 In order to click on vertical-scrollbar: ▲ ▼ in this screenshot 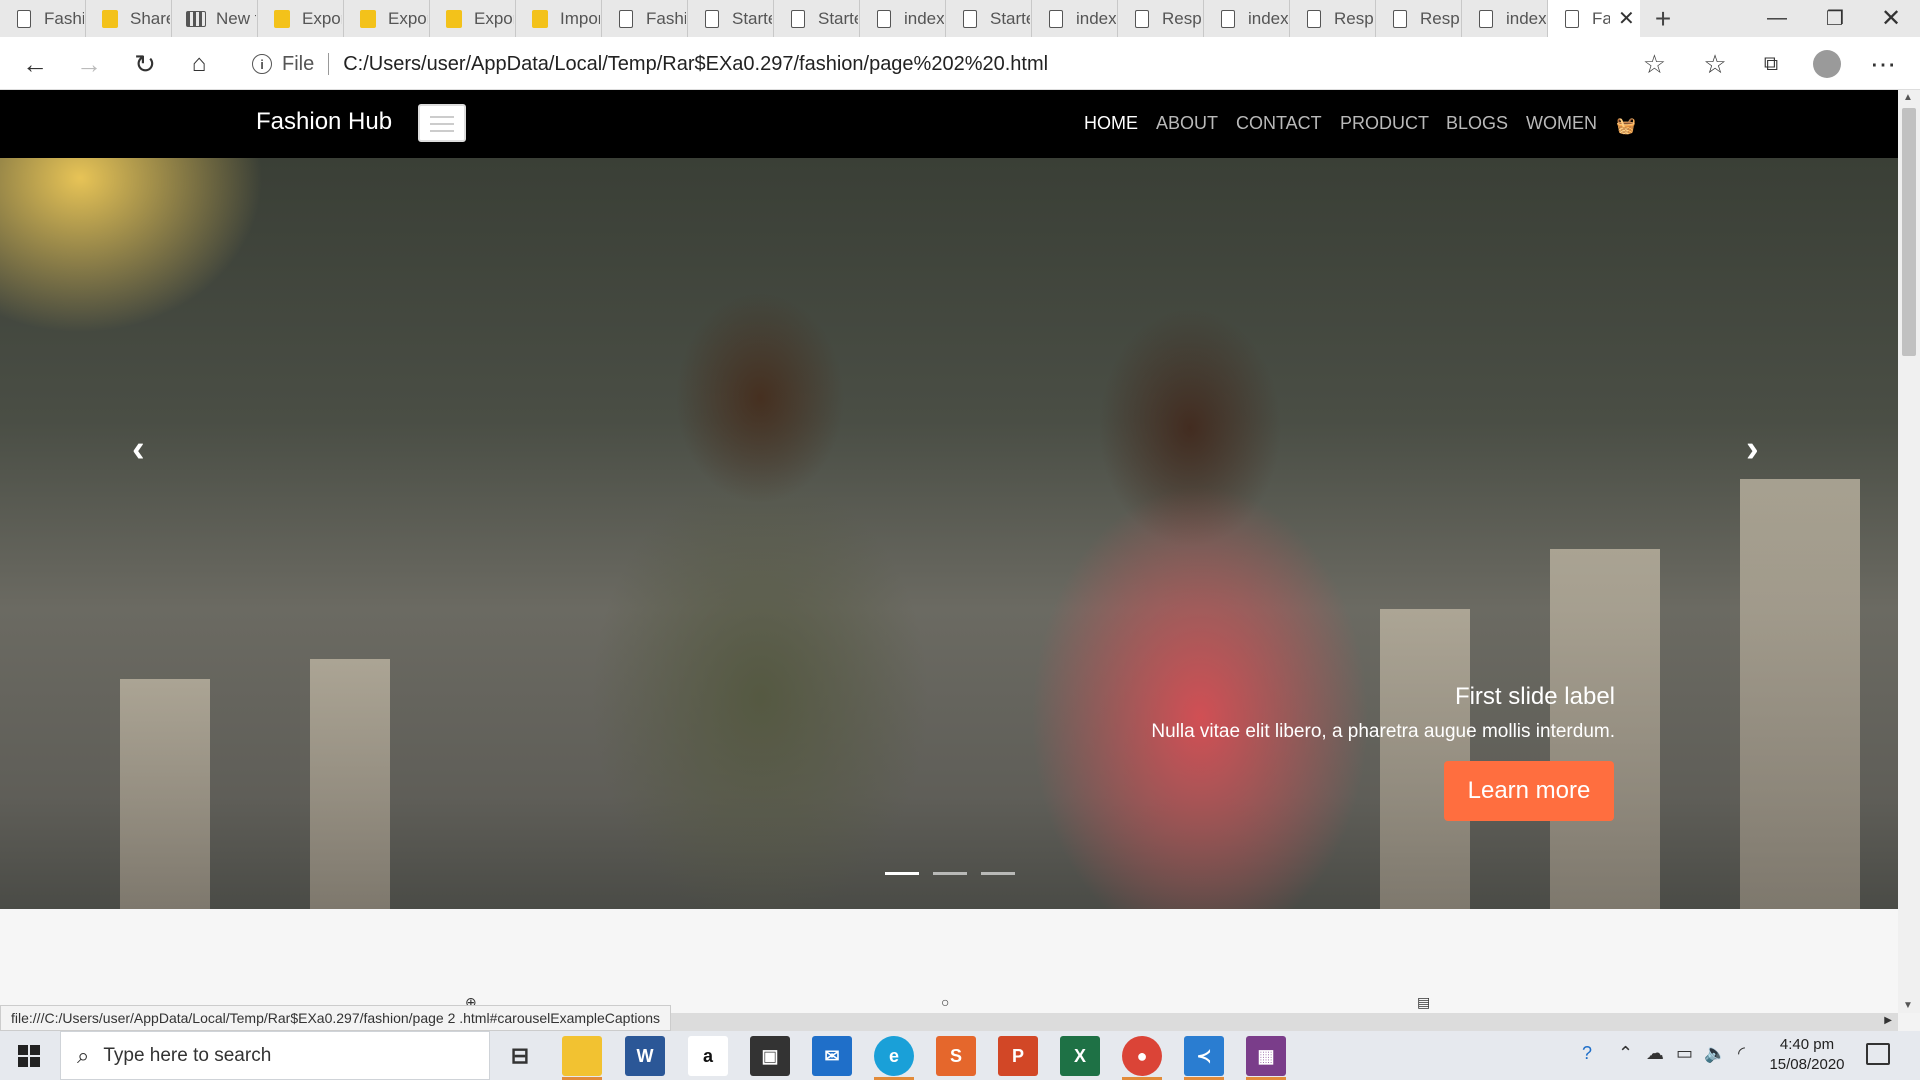, I will do `click(1909, 551)`.